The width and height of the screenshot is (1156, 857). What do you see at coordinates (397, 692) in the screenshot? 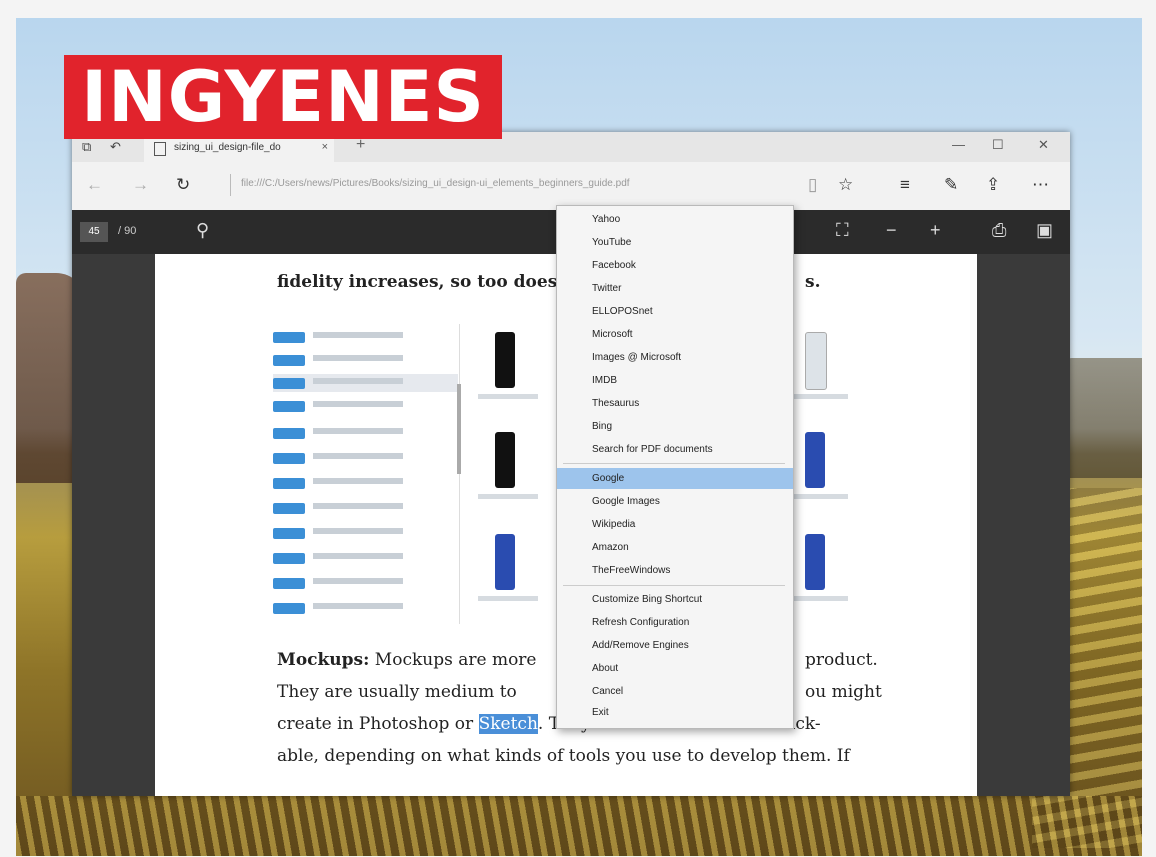
I see `text-line-2a: They are usually medium to` at bounding box center [397, 692].